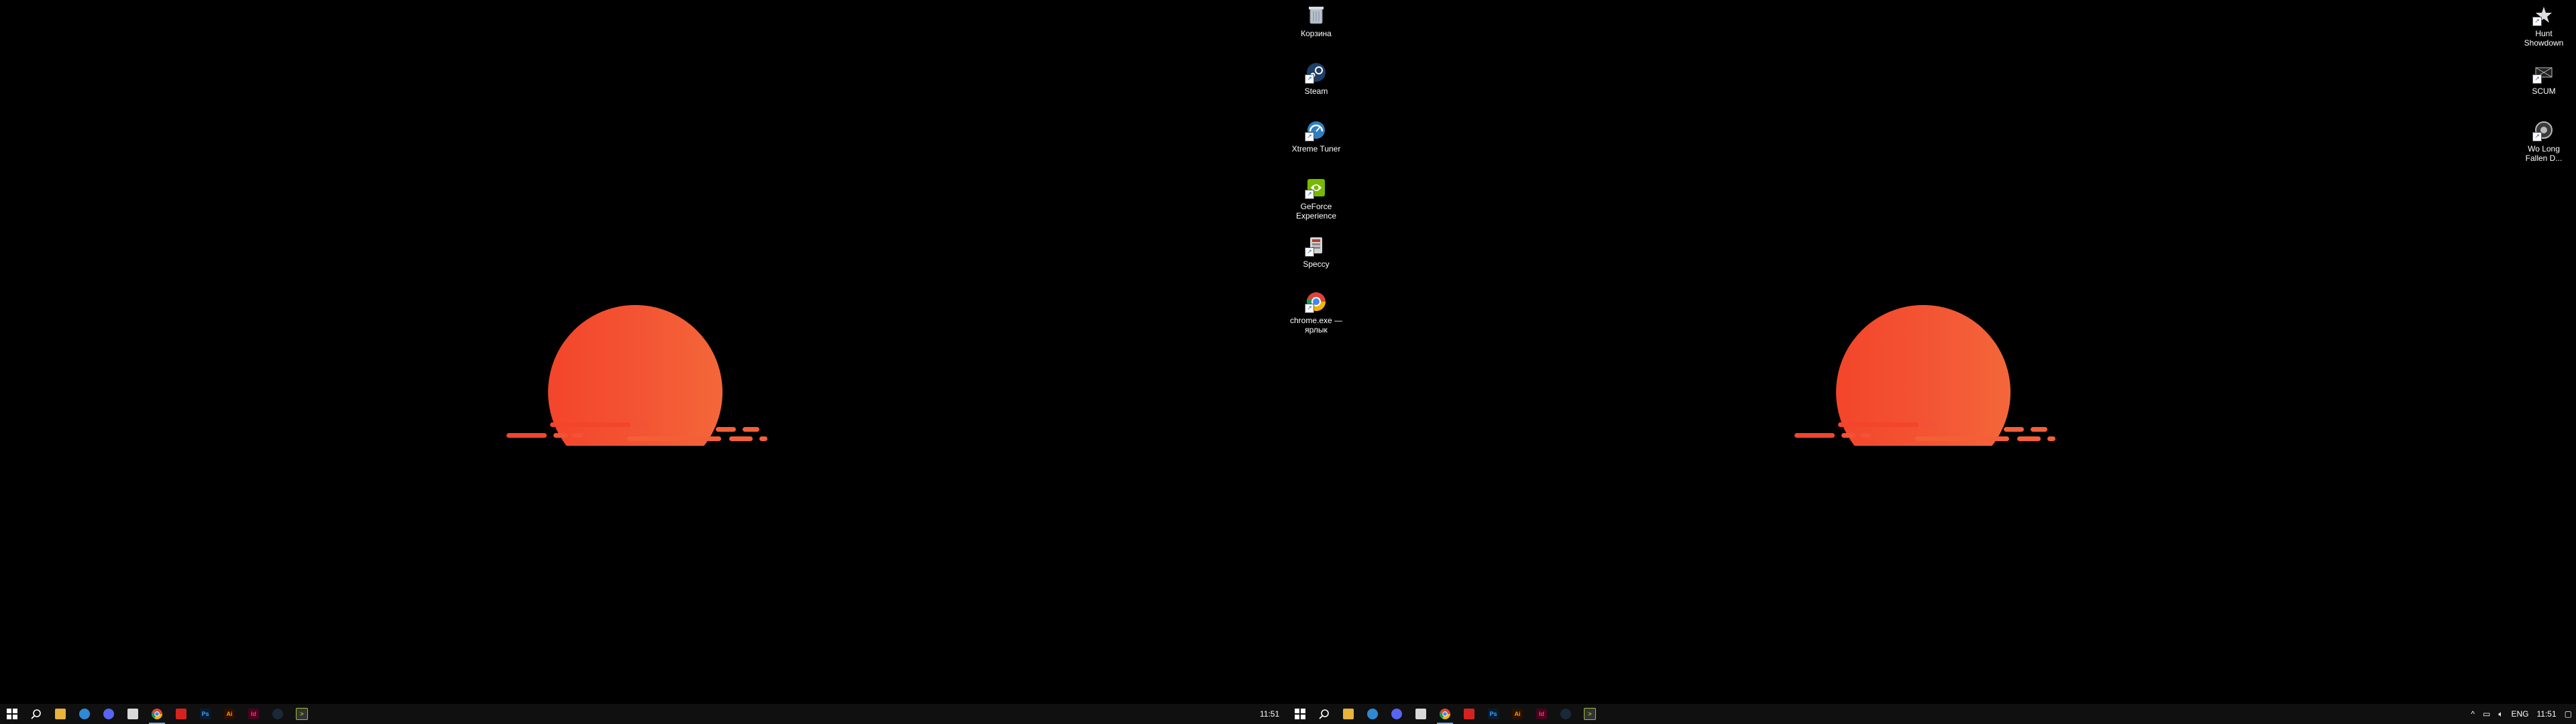 The image size is (2576, 724). Describe the element at coordinates (644, 714) in the screenshot. I see `taskbar-left: Ps Ai Id >` at that location.